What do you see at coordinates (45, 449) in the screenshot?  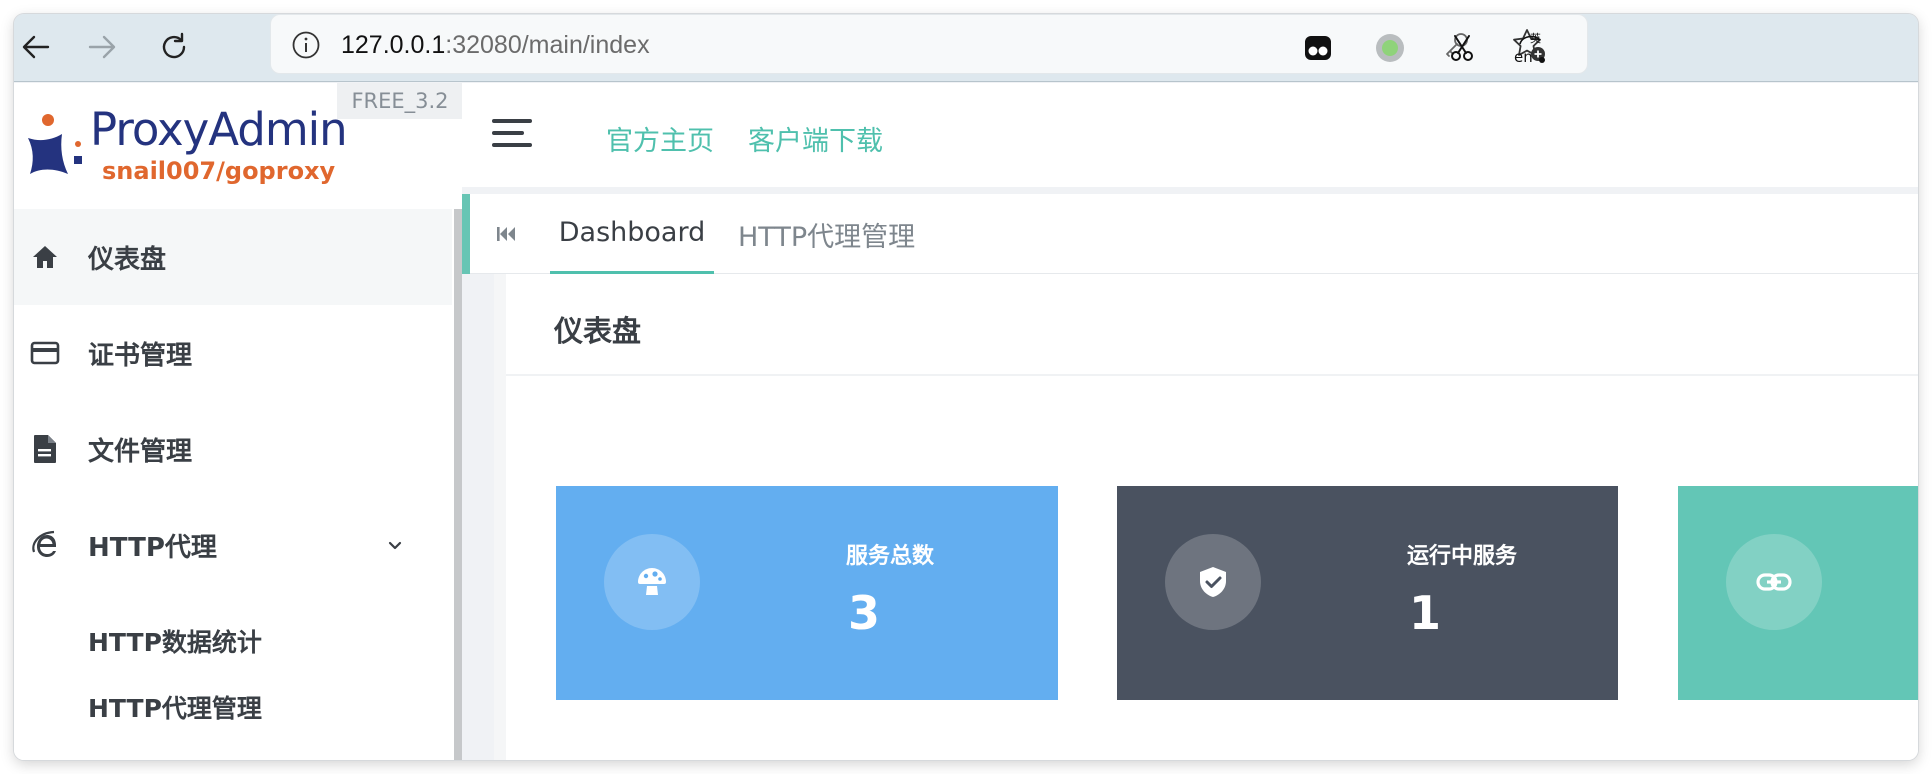 I see `document-icon` at bounding box center [45, 449].